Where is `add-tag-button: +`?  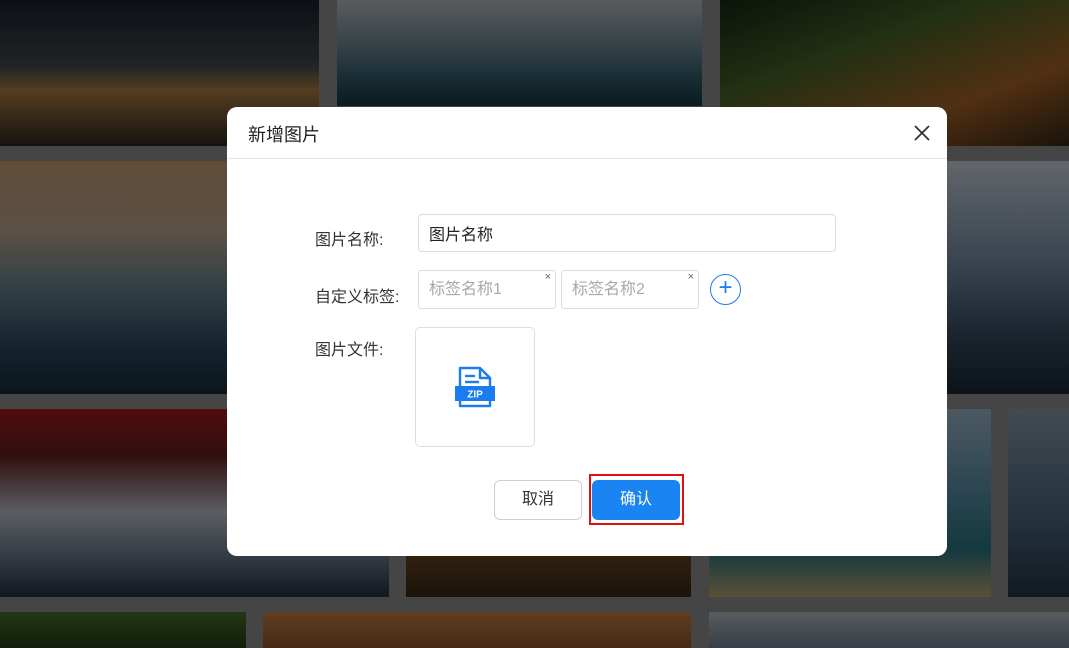
add-tag-button: + is located at coordinates (725, 289).